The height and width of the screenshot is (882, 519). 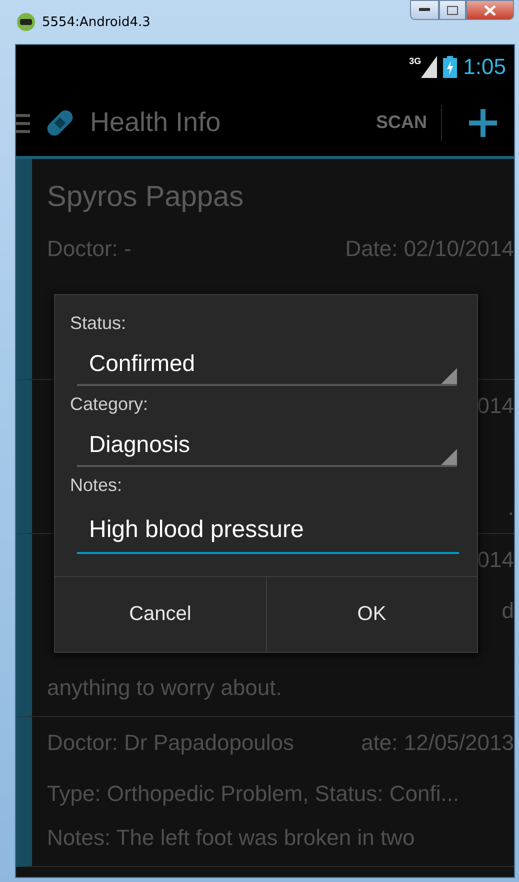 I want to click on dialog-button: OK, so click(x=371, y=614).